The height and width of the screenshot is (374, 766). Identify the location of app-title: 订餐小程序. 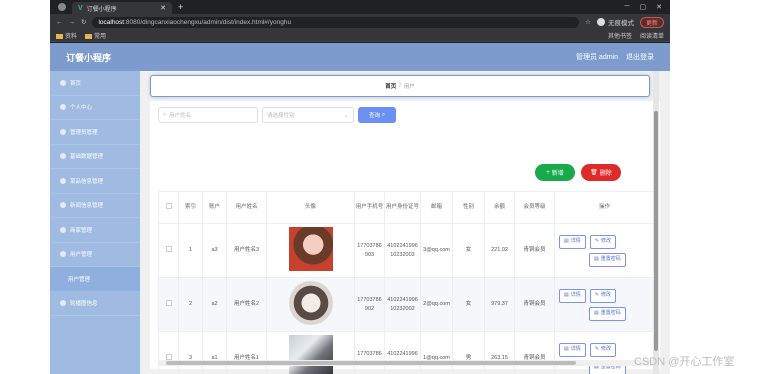
(89, 57).